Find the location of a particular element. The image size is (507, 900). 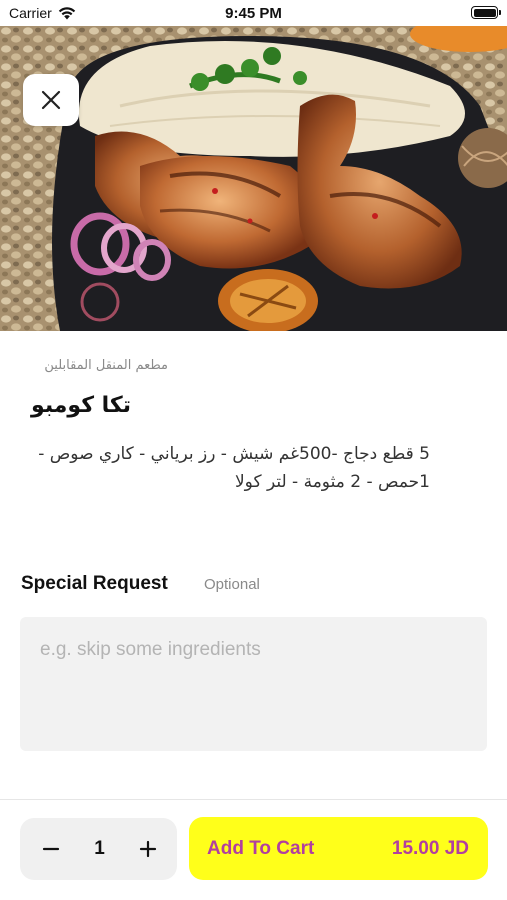

special-request-input is located at coordinates (253, 684).